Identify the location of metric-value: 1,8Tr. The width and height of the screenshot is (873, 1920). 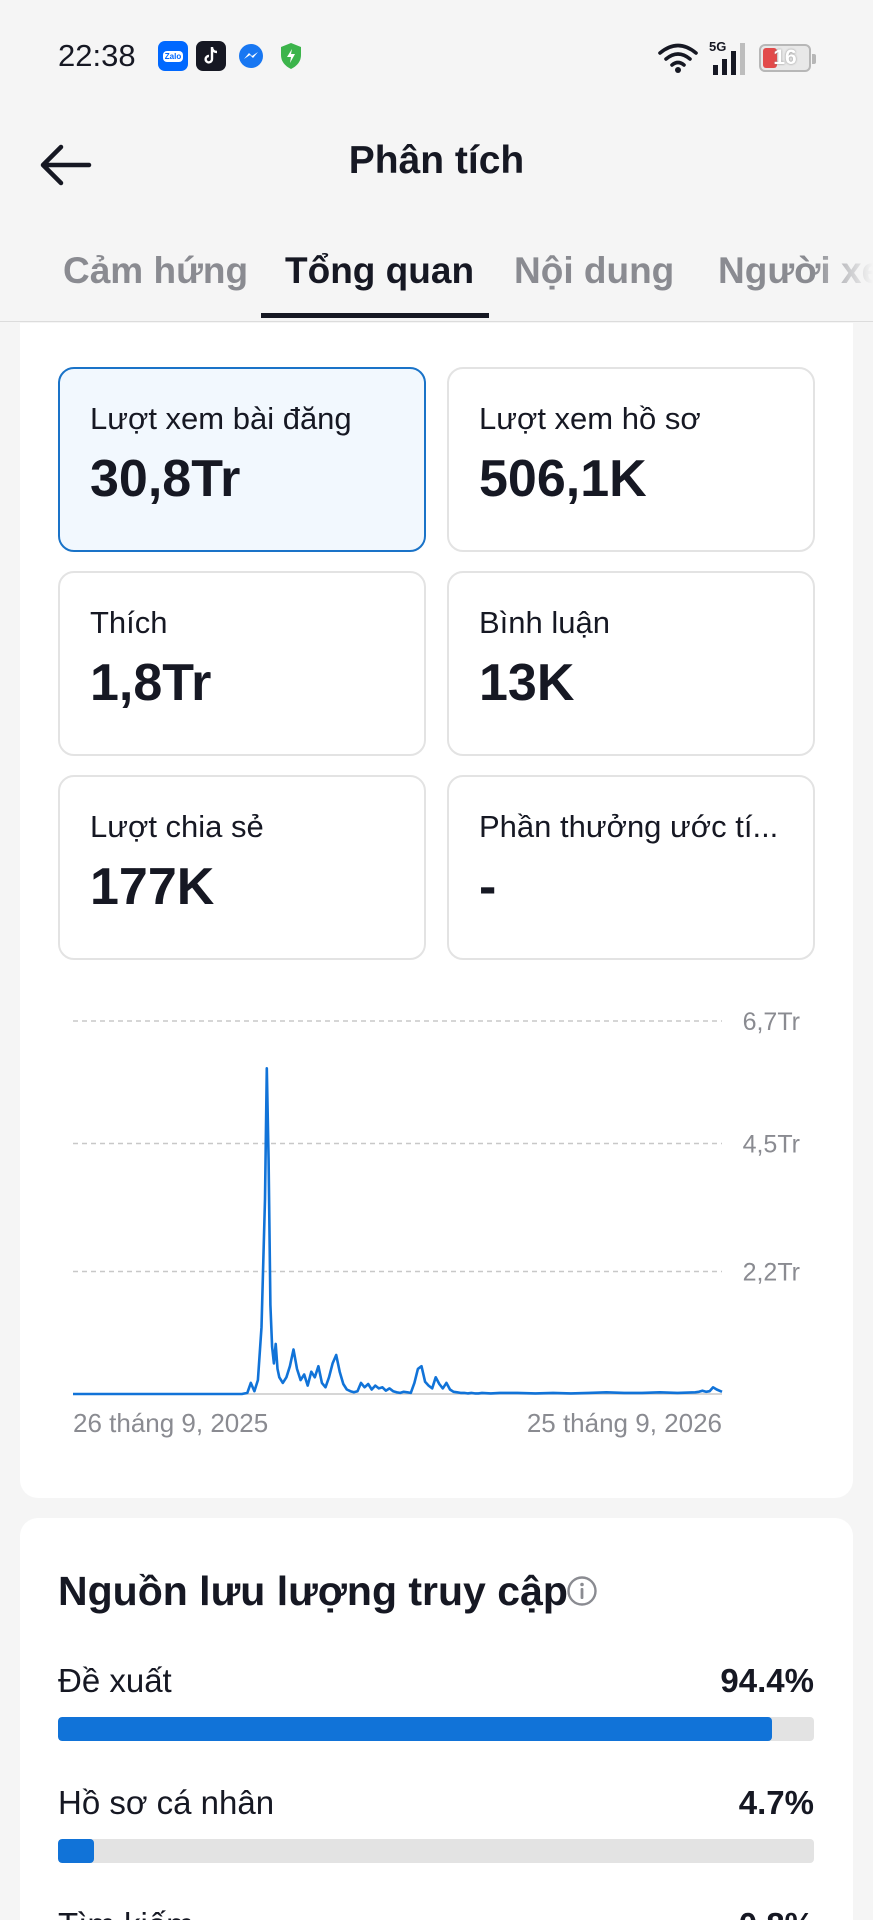
(151, 683).